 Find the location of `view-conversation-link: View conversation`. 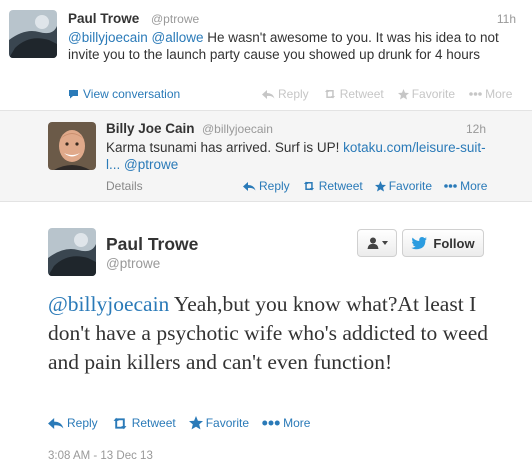

view-conversation-link: View conversation is located at coordinates (124, 94).